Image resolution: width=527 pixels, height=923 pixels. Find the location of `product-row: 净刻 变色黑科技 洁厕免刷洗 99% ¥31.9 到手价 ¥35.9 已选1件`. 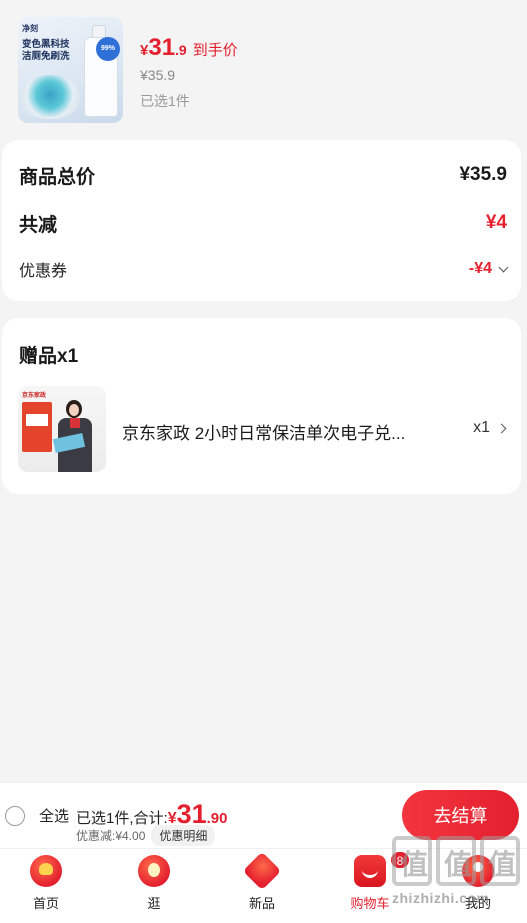

product-row: 净刻 变色黑科技 洁厕免刷洗 99% ¥31.9 到手价 ¥35.9 已选1件 is located at coordinates (263, 67).